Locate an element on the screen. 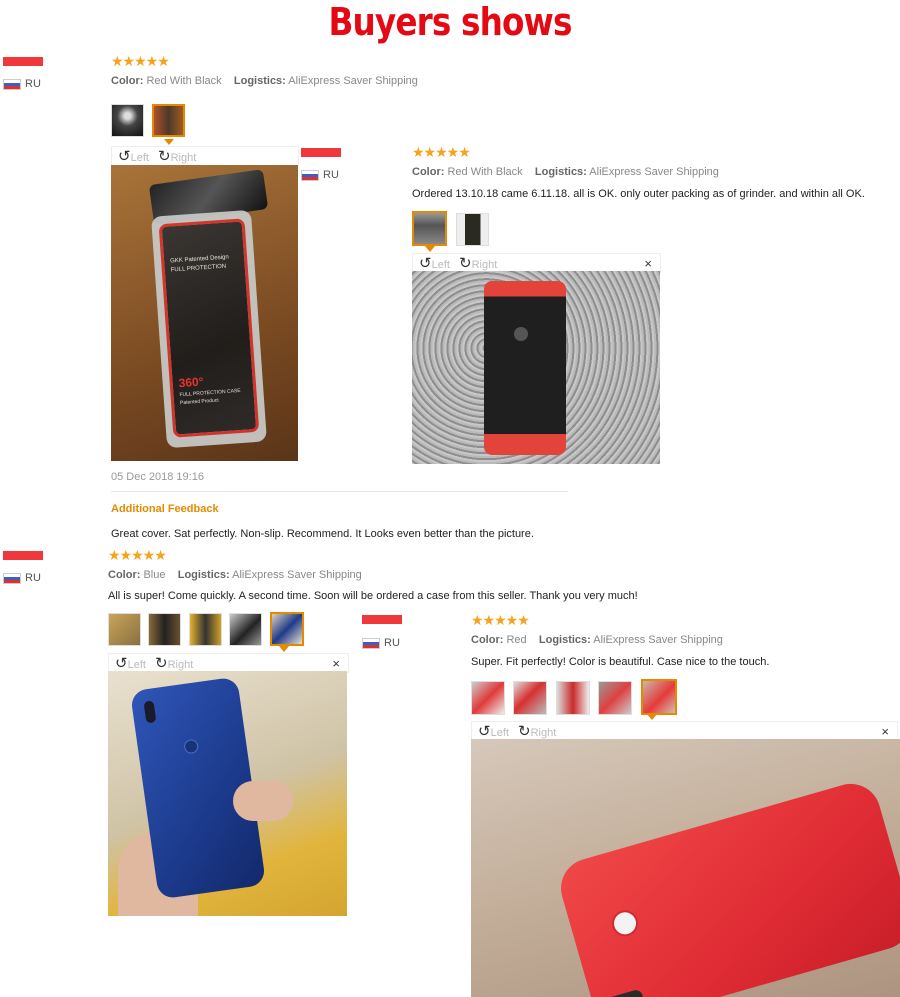  additional-feedback-label: Additional Feedback is located at coordinates (165, 509).